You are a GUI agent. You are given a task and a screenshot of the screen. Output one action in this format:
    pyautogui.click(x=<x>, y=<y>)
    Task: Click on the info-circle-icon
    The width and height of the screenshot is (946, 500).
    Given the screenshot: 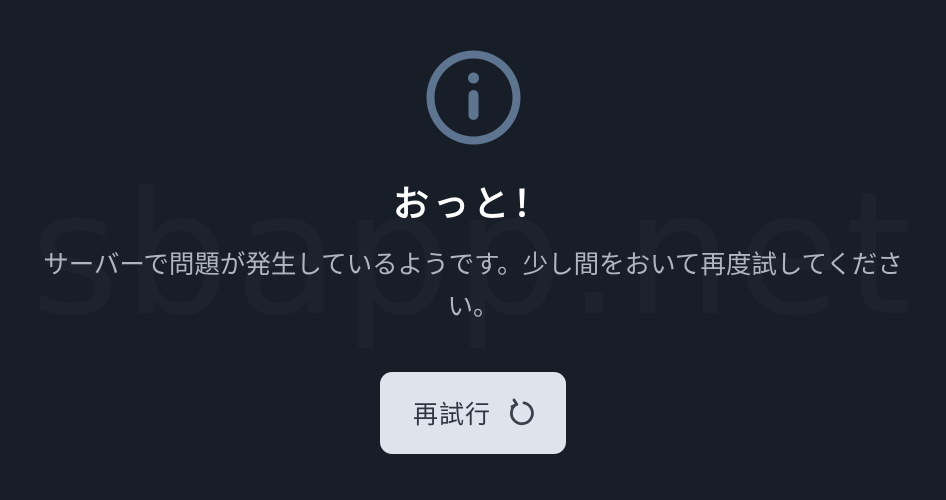 What is the action you would take?
    pyautogui.click(x=473, y=97)
    